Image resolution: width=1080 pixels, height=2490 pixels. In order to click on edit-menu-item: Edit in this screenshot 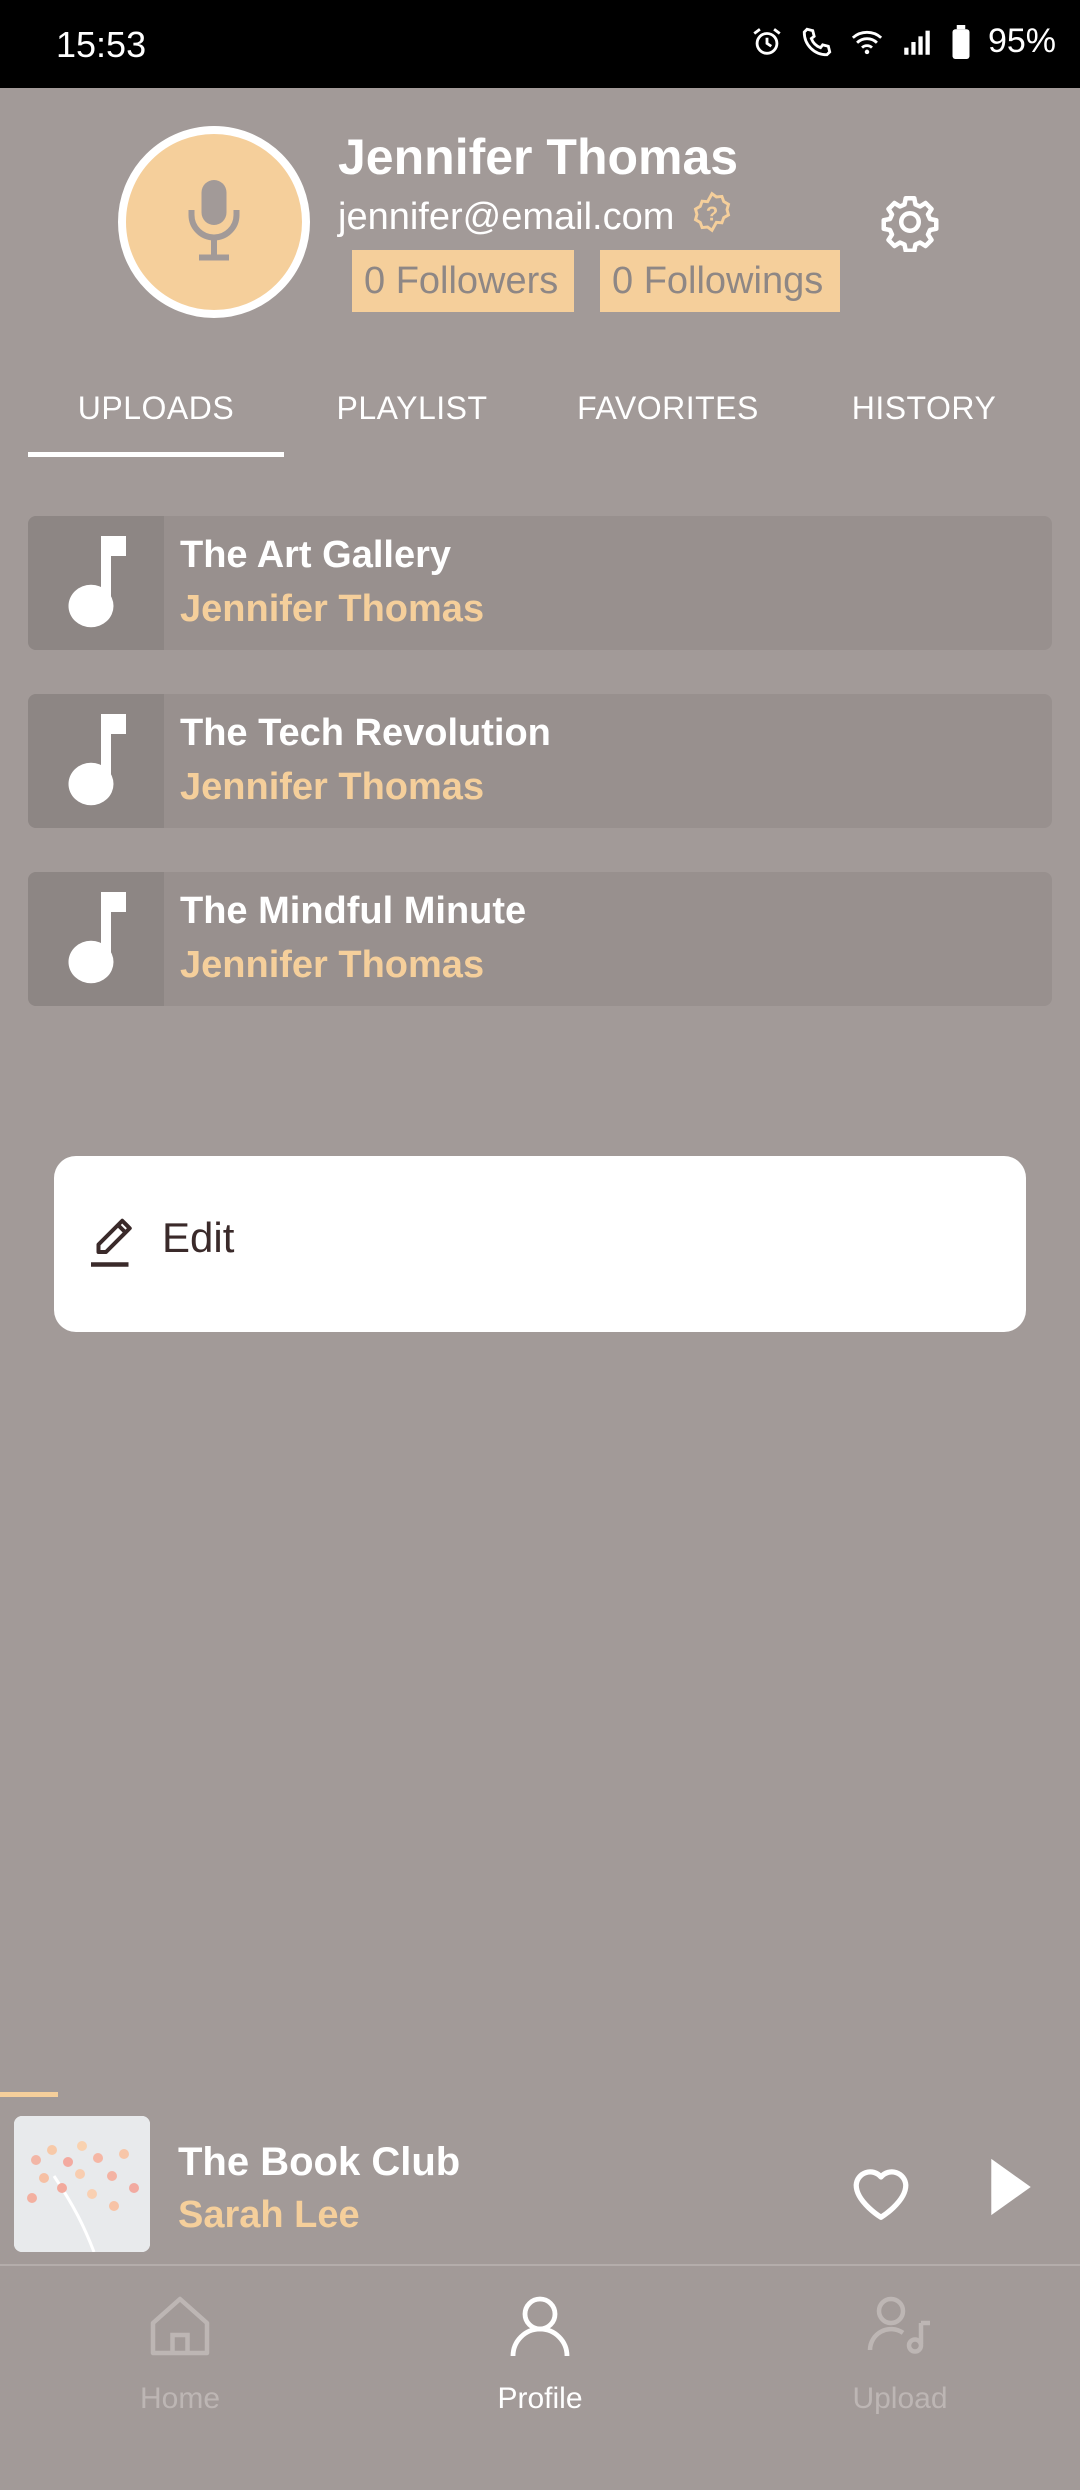, I will do `click(540, 1244)`.